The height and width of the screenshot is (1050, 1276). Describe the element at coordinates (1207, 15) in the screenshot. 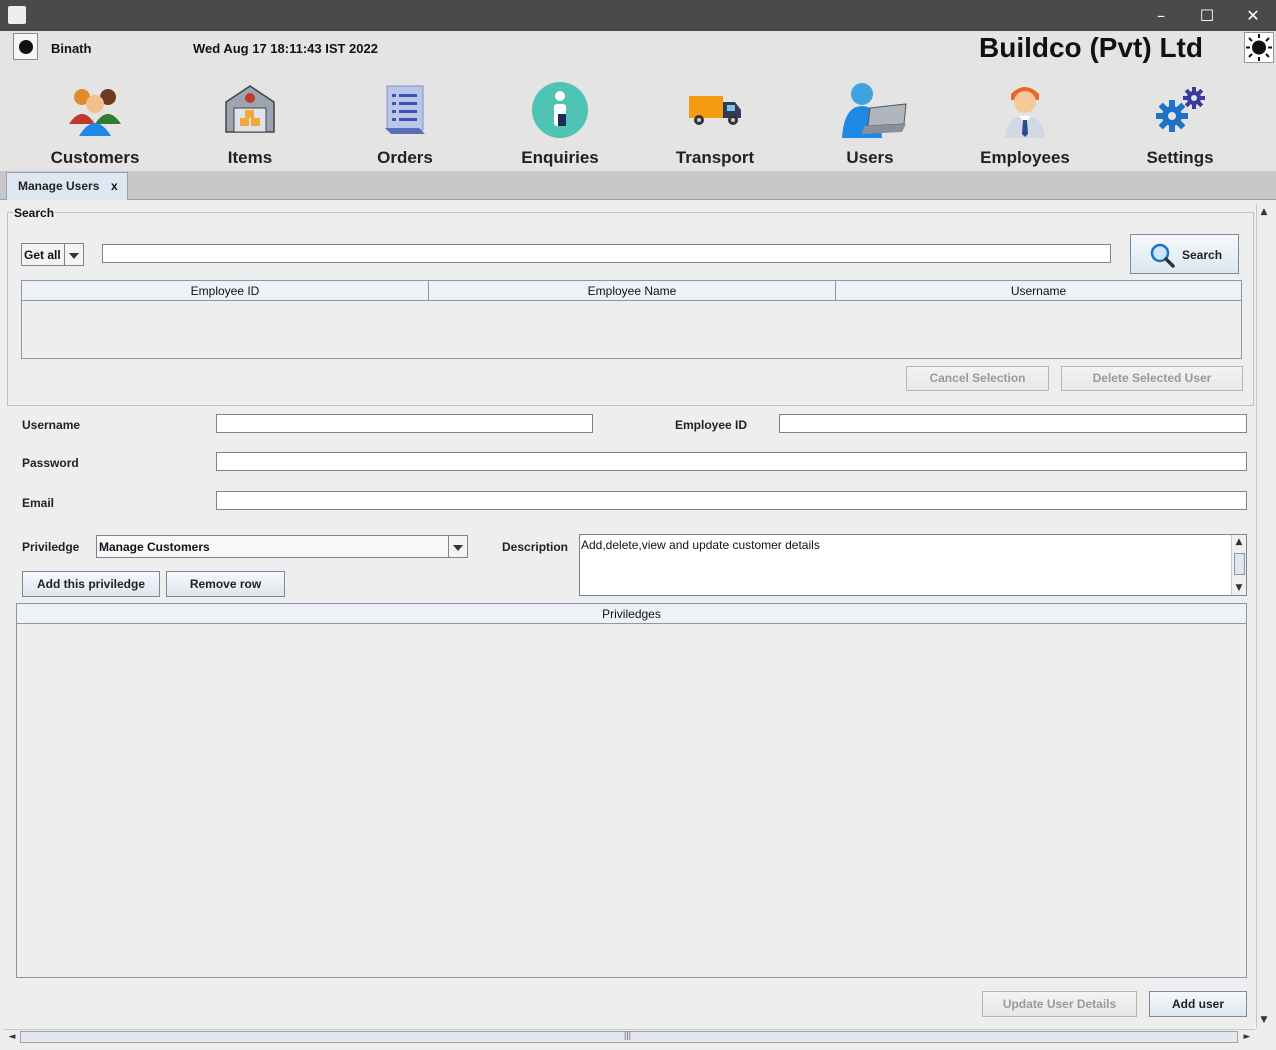

I see `maximize-button: ☐` at that location.